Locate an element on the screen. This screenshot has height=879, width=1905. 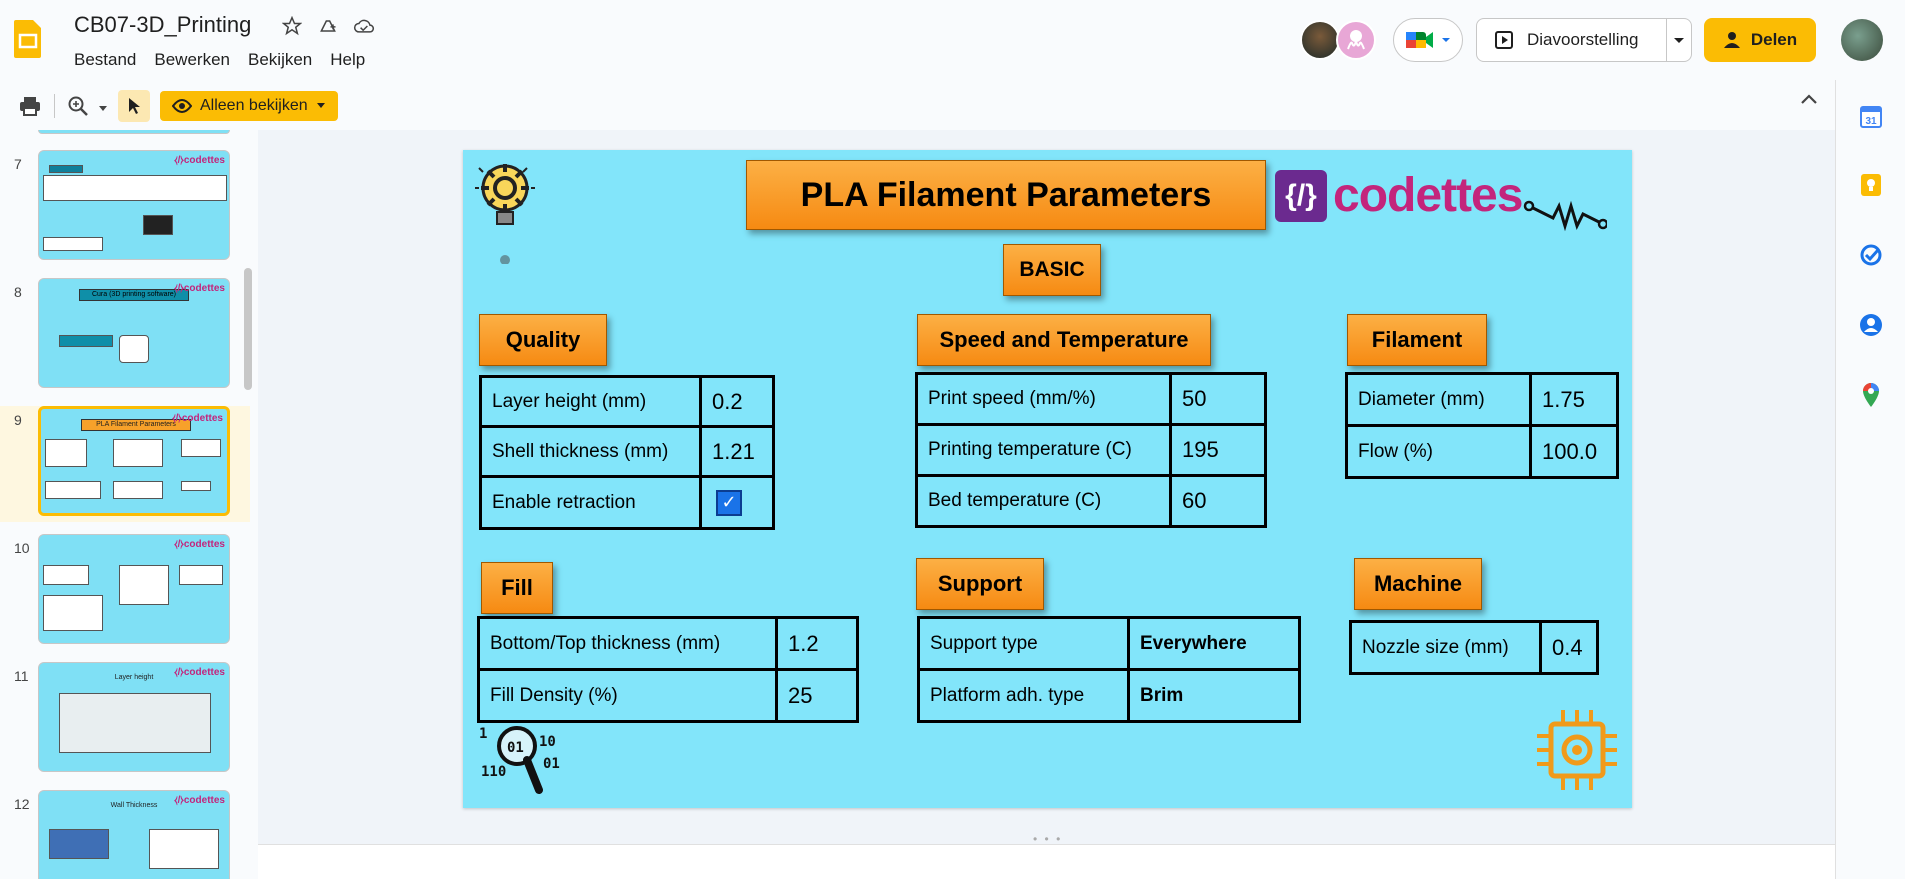
document-title: CB07-3D_Printing is located at coordinates (162, 25).